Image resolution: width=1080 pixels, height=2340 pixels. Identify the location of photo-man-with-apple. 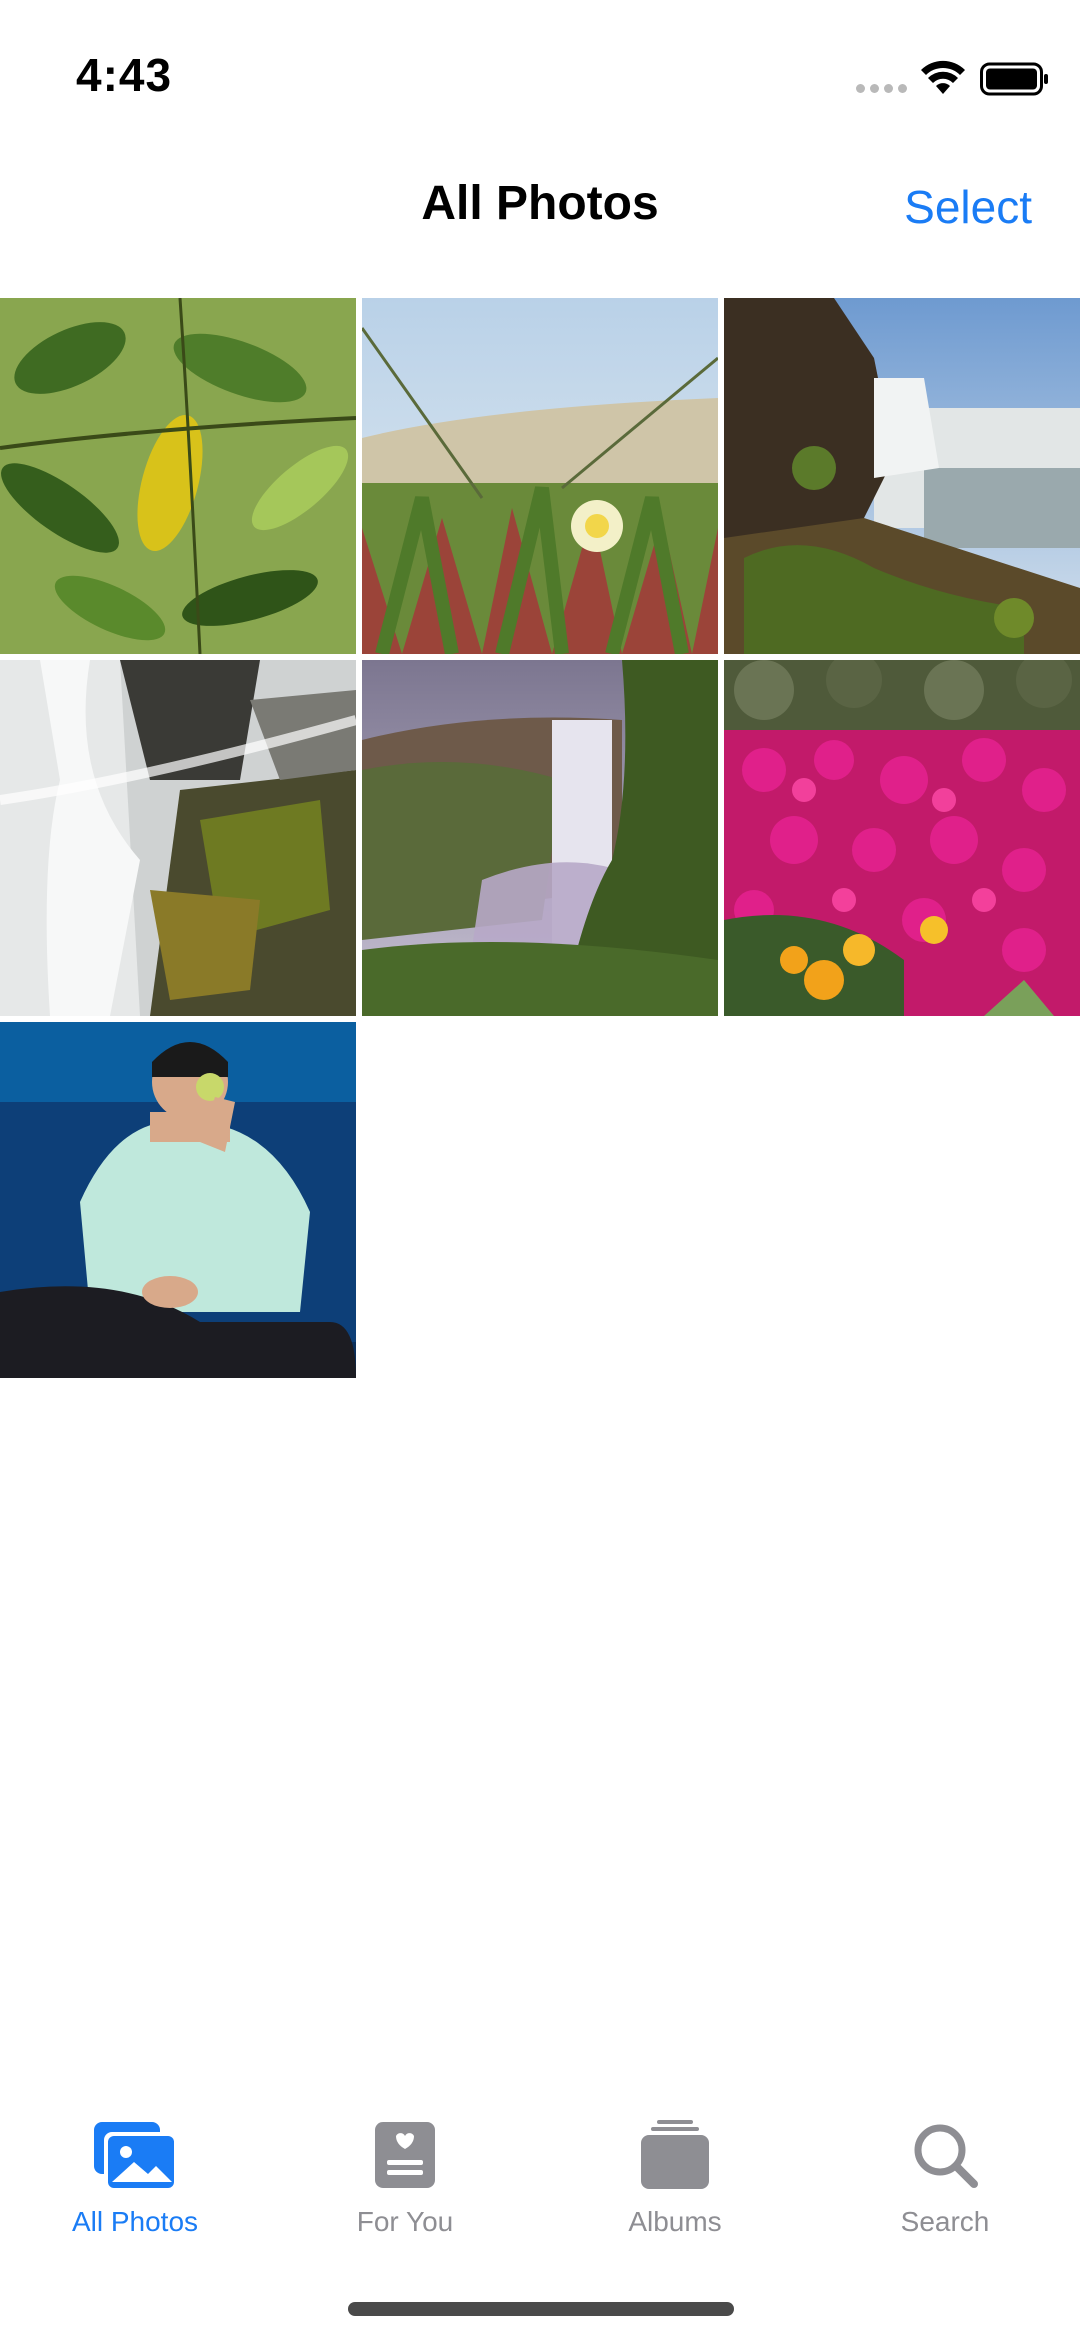
(178, 1200).